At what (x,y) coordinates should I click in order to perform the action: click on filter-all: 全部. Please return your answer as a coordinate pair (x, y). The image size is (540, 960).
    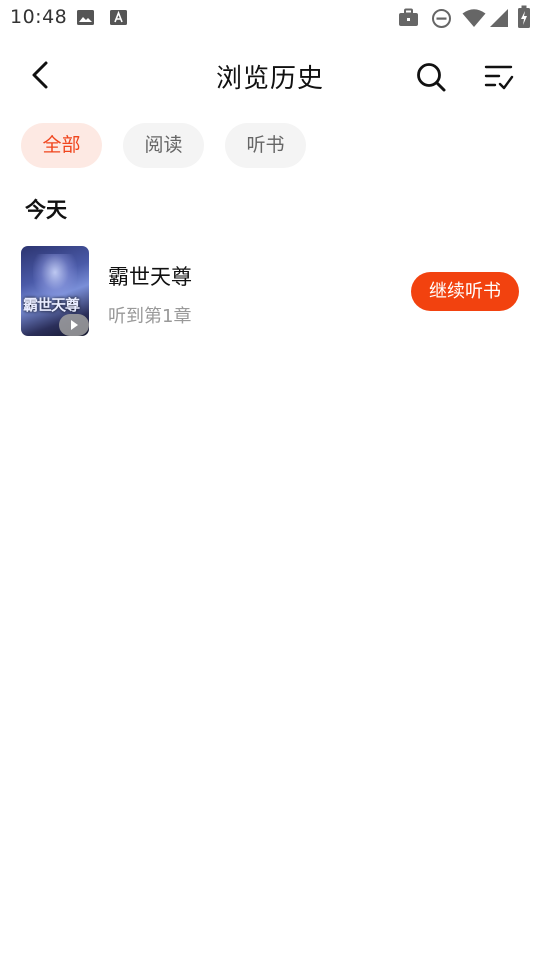
    Looking at the image, I should click on (61, 145).